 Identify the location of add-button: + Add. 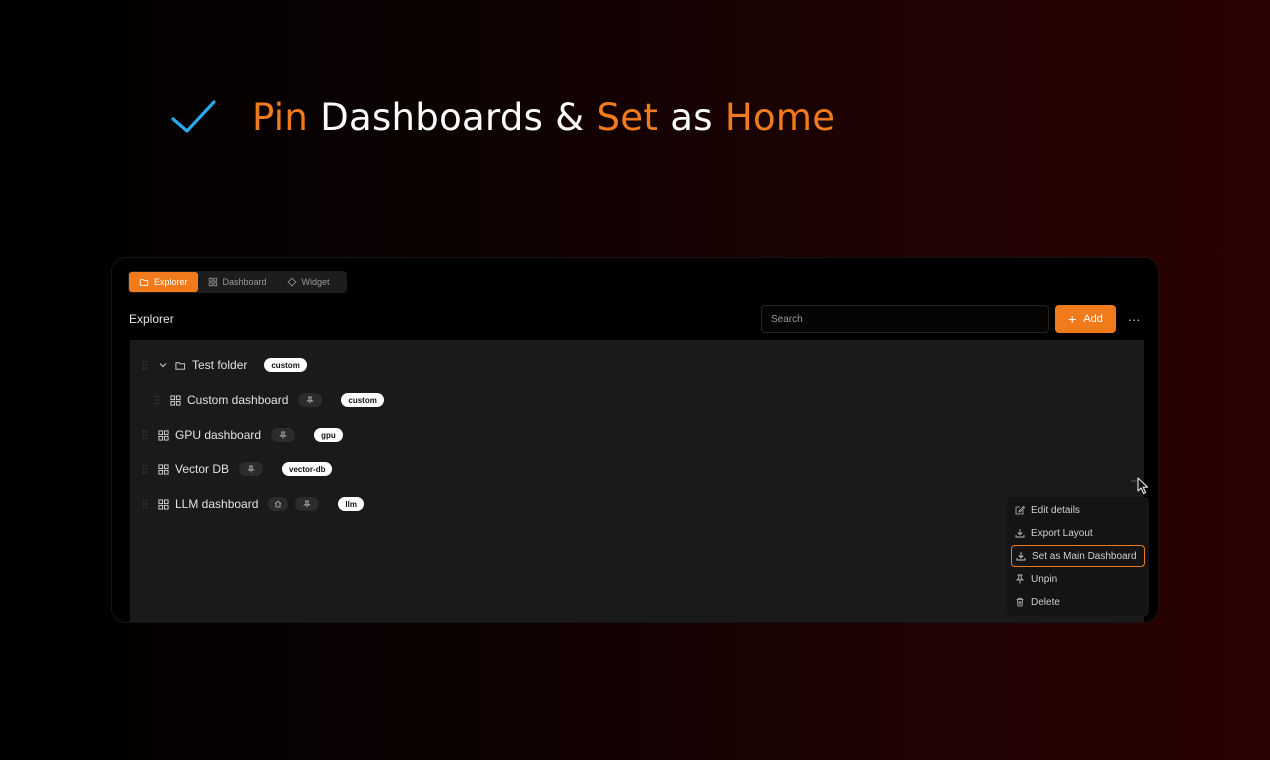
(1085, 319).